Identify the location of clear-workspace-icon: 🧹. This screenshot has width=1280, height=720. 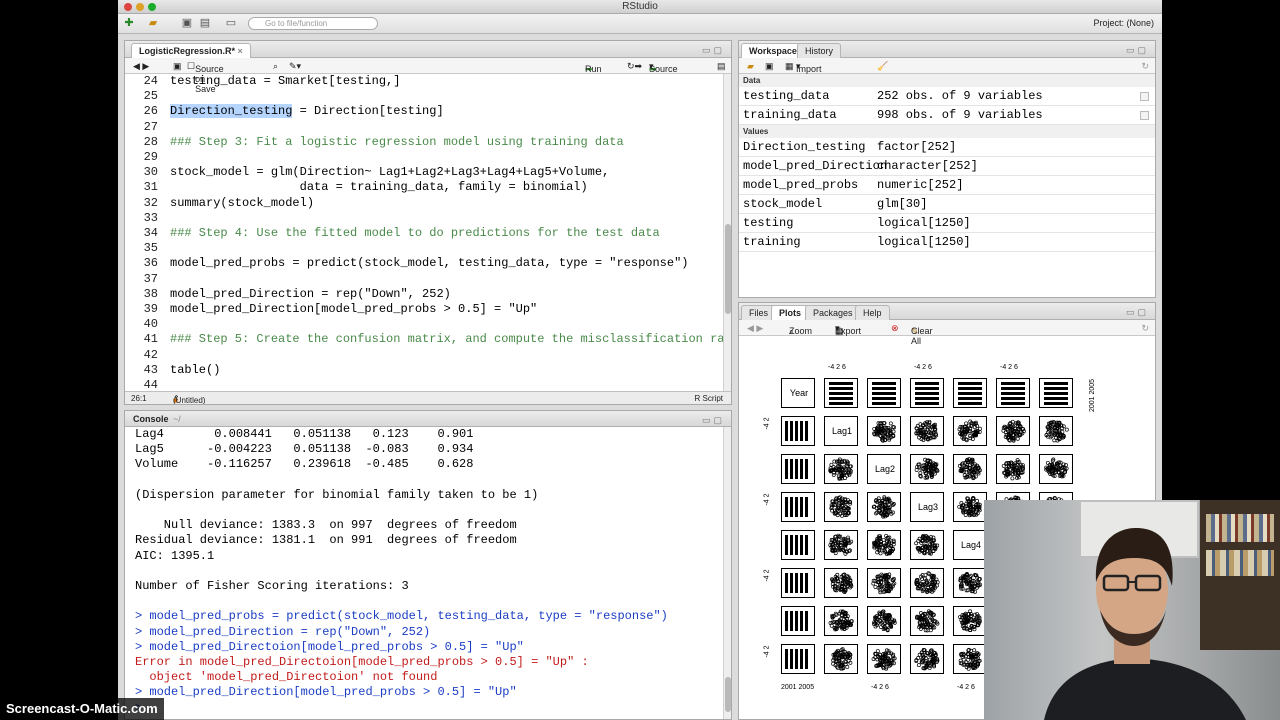
(882, 66).